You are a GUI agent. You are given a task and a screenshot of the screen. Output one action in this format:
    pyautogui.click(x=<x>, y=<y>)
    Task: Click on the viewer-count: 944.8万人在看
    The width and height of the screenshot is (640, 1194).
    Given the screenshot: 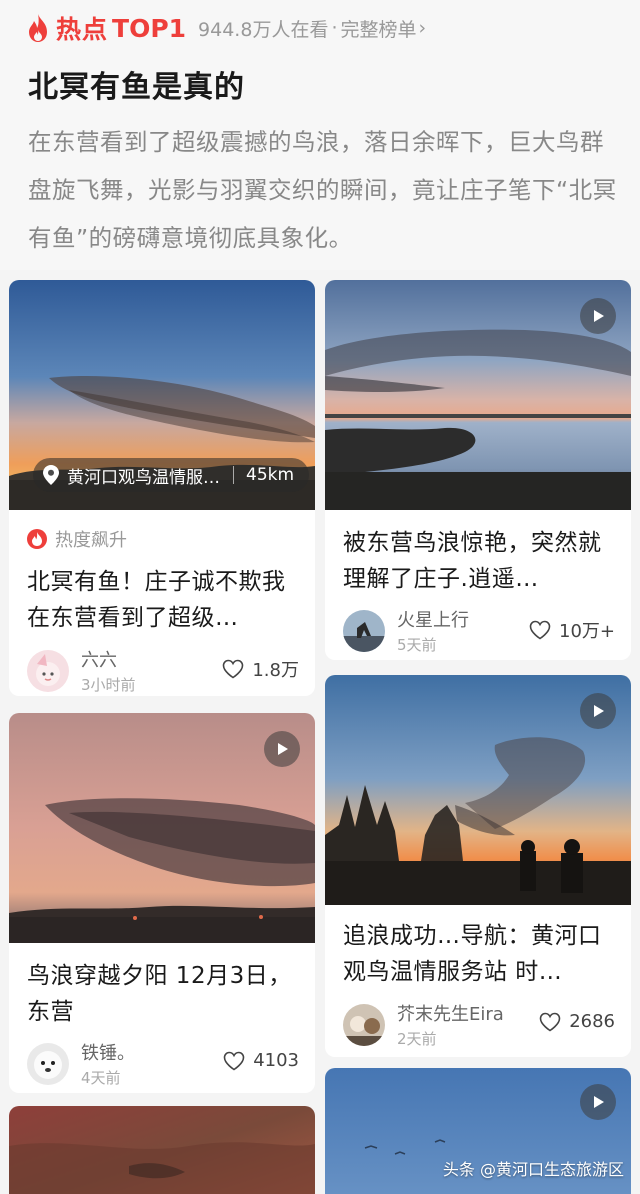 What is the action you would take?
    pyautogui.click(x=263, y=29)
    